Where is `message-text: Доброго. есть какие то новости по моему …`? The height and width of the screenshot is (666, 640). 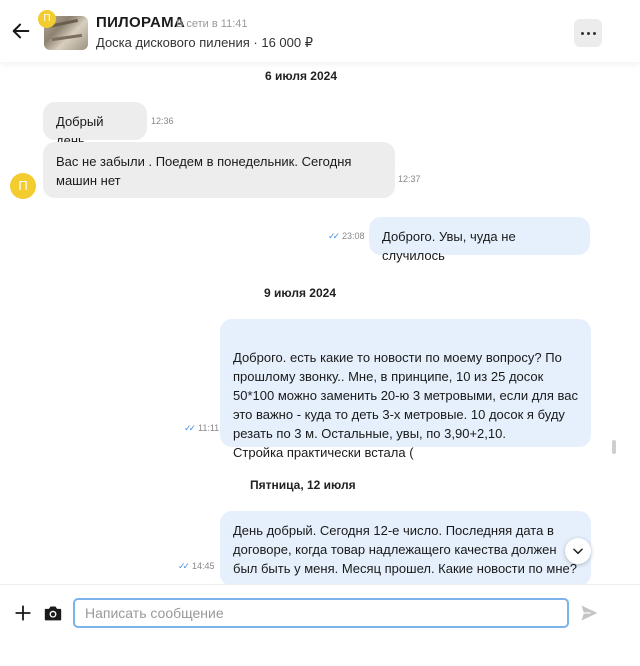 message-text: Доброго. есть какие то новости по моему … is located at coordinates (406, 405).